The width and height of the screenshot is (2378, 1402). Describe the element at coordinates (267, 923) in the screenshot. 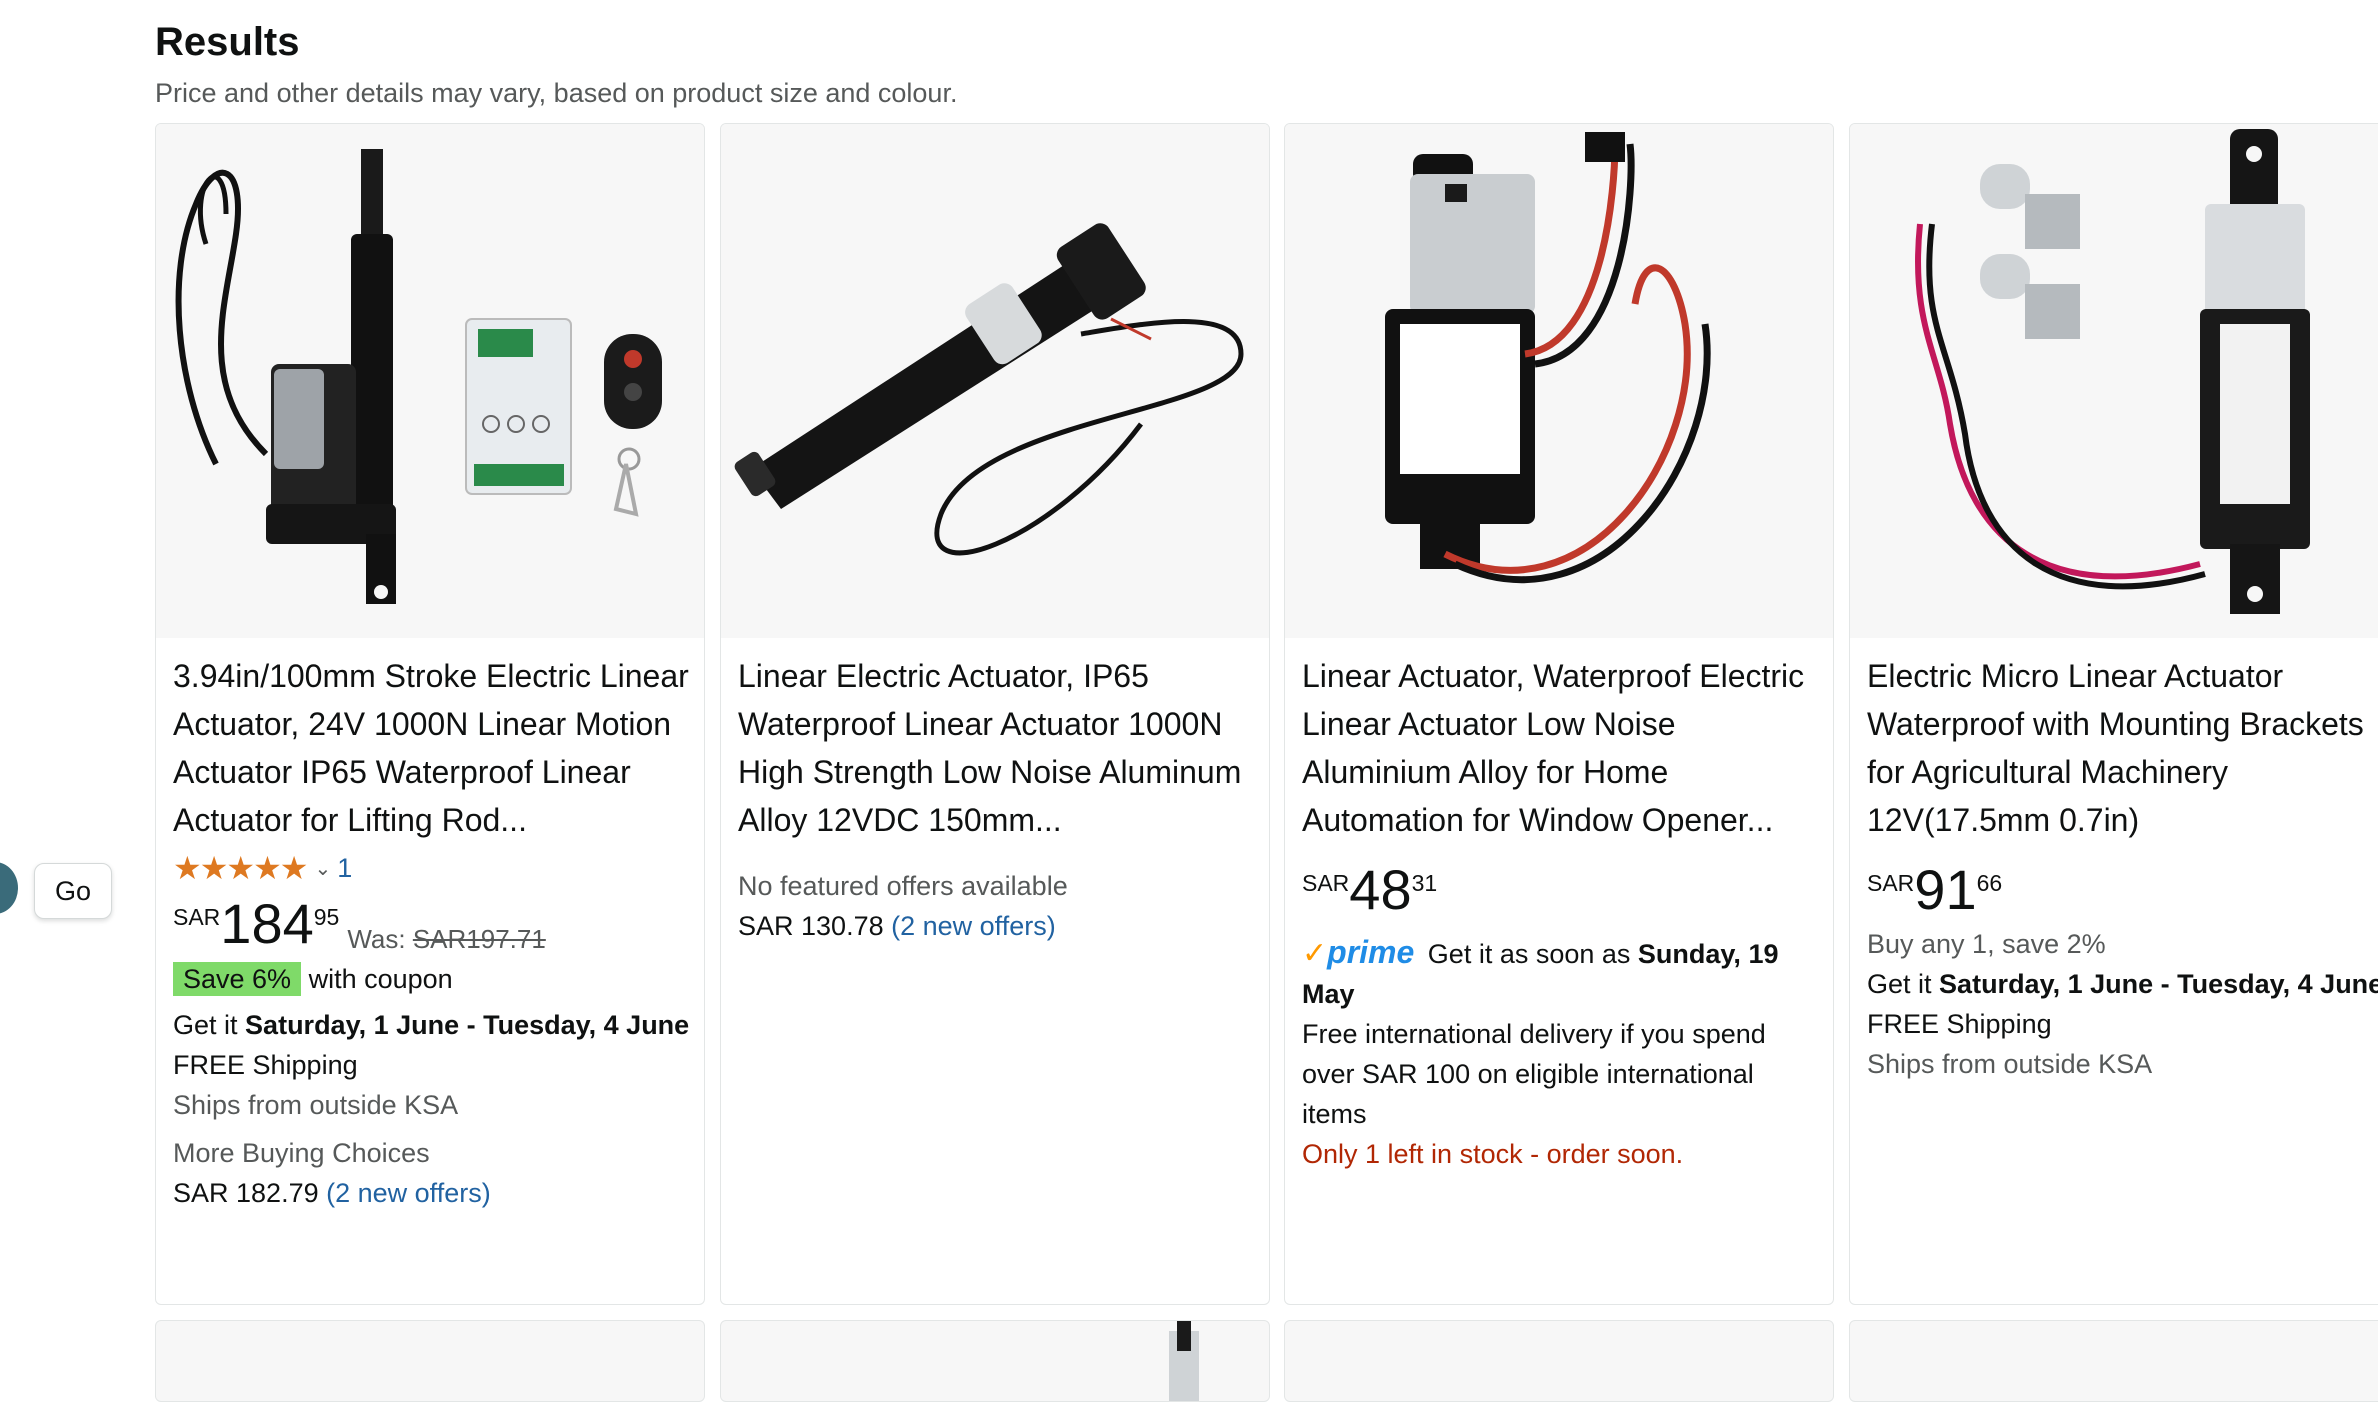

I see `price-whole: 184` at that location.